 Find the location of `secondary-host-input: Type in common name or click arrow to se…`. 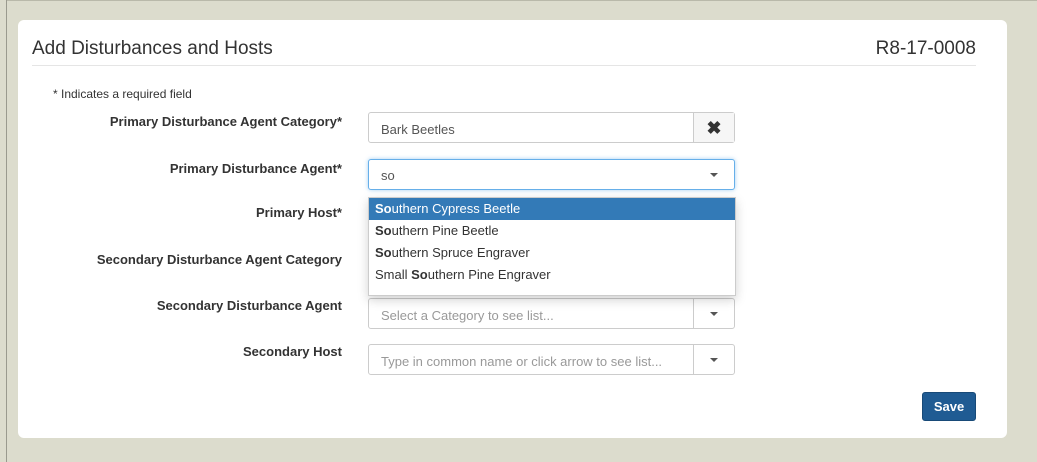

secondary-host-input: Type in common name or click arrow to se… is located at coordinates (551, 359).